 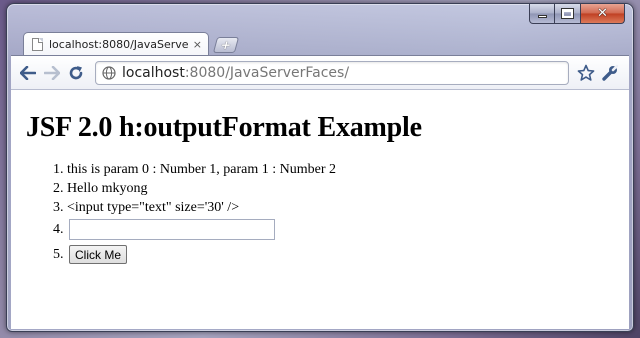 I want to click on tab-javaserverfaces: localhost:8080/JavaServer... ×, so click(x=116, y=44).